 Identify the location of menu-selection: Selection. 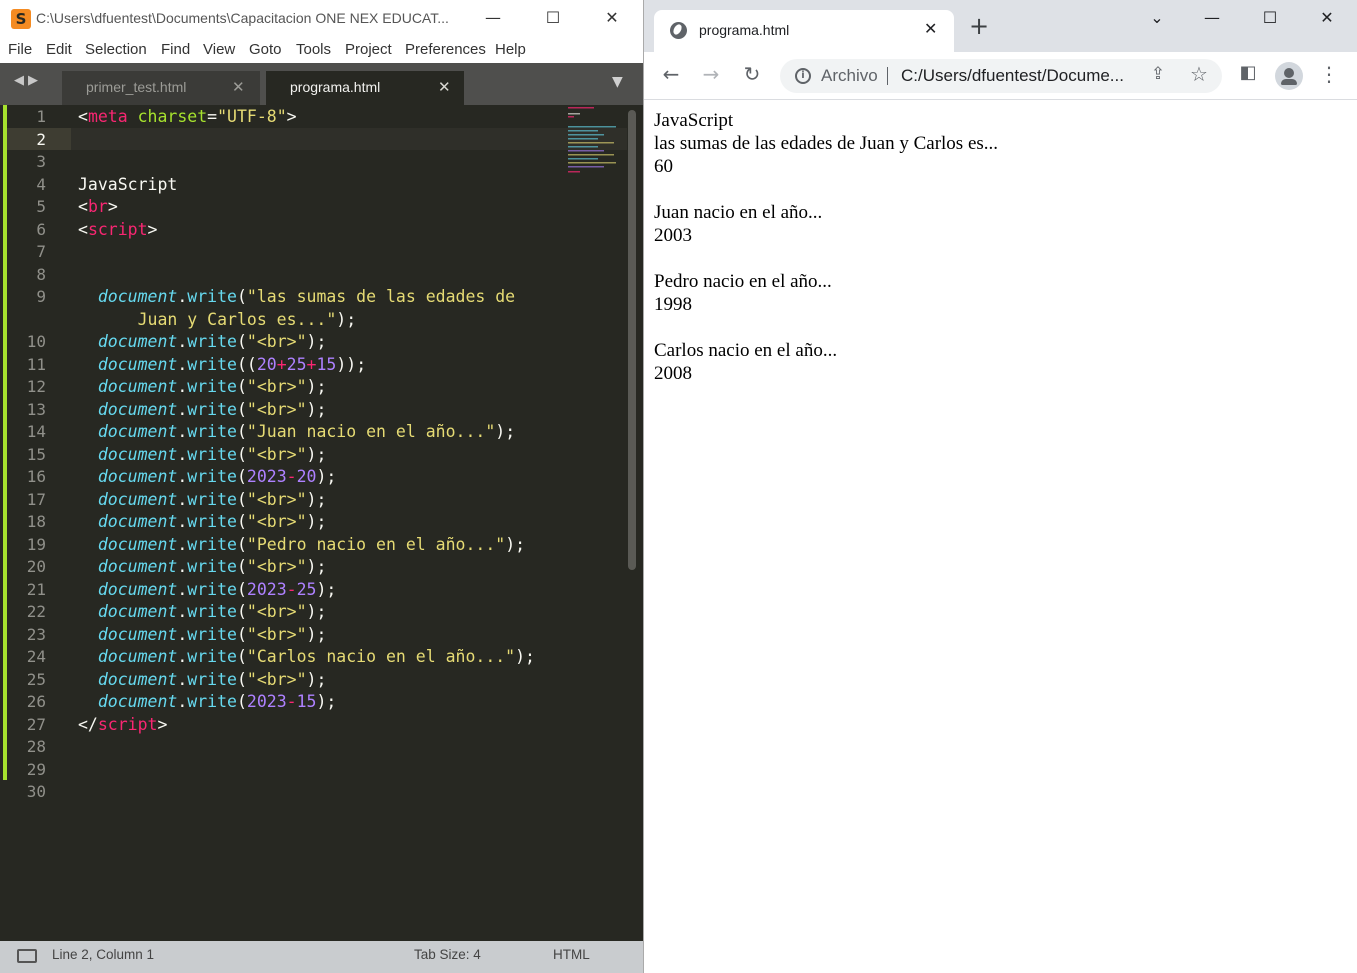
(116, 49).